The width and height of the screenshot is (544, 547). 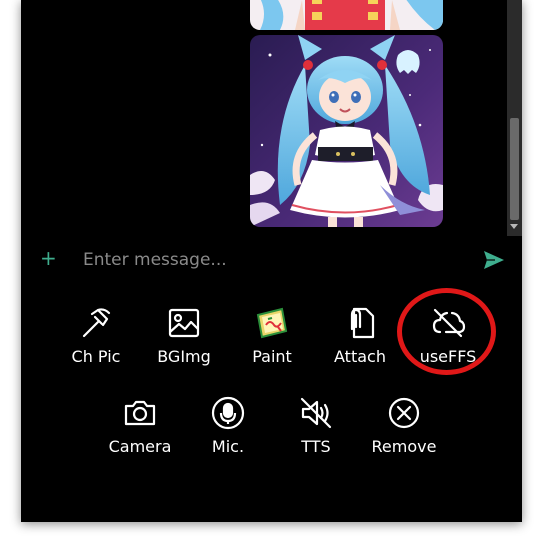 What do you see at coordinates (360, 356) in the screenshot?
I see `attach-label: Attach` at bounding box center [360, 356].